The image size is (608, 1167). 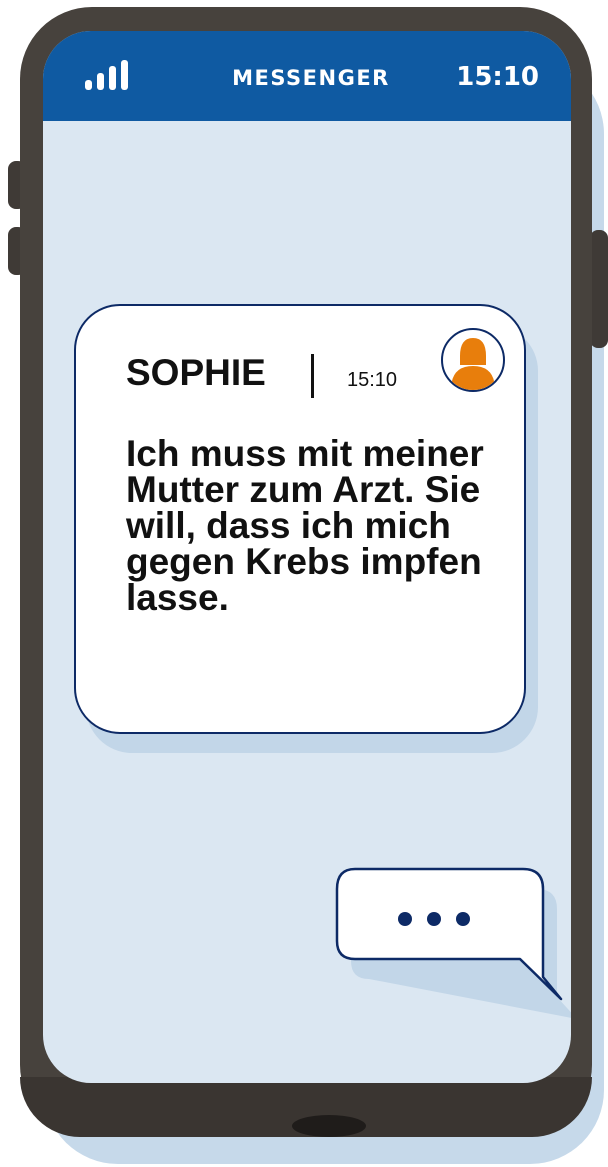 I want to click on sender-name: SOPHIE, so click(x=196, y=372).